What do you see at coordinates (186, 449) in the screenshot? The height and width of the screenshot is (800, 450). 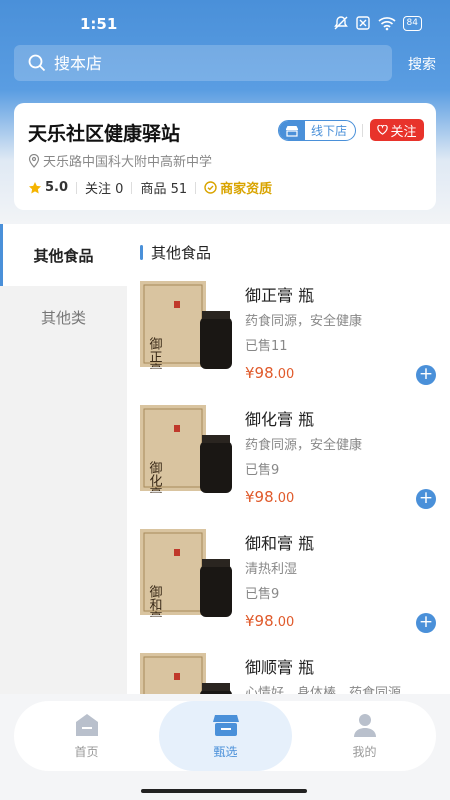 I see `product-image: 御化膏` at bounding box center [186, 449].